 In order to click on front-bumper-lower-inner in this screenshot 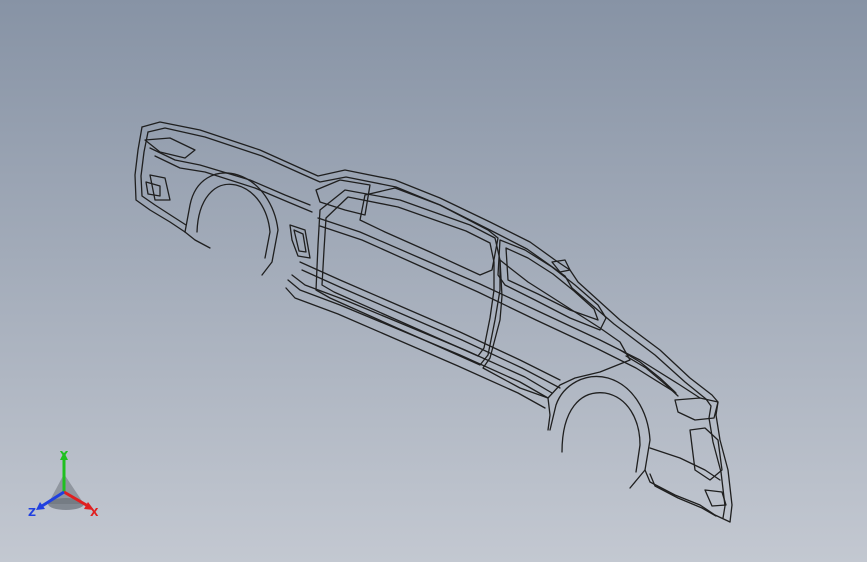, I will do `click(683, 495)`.